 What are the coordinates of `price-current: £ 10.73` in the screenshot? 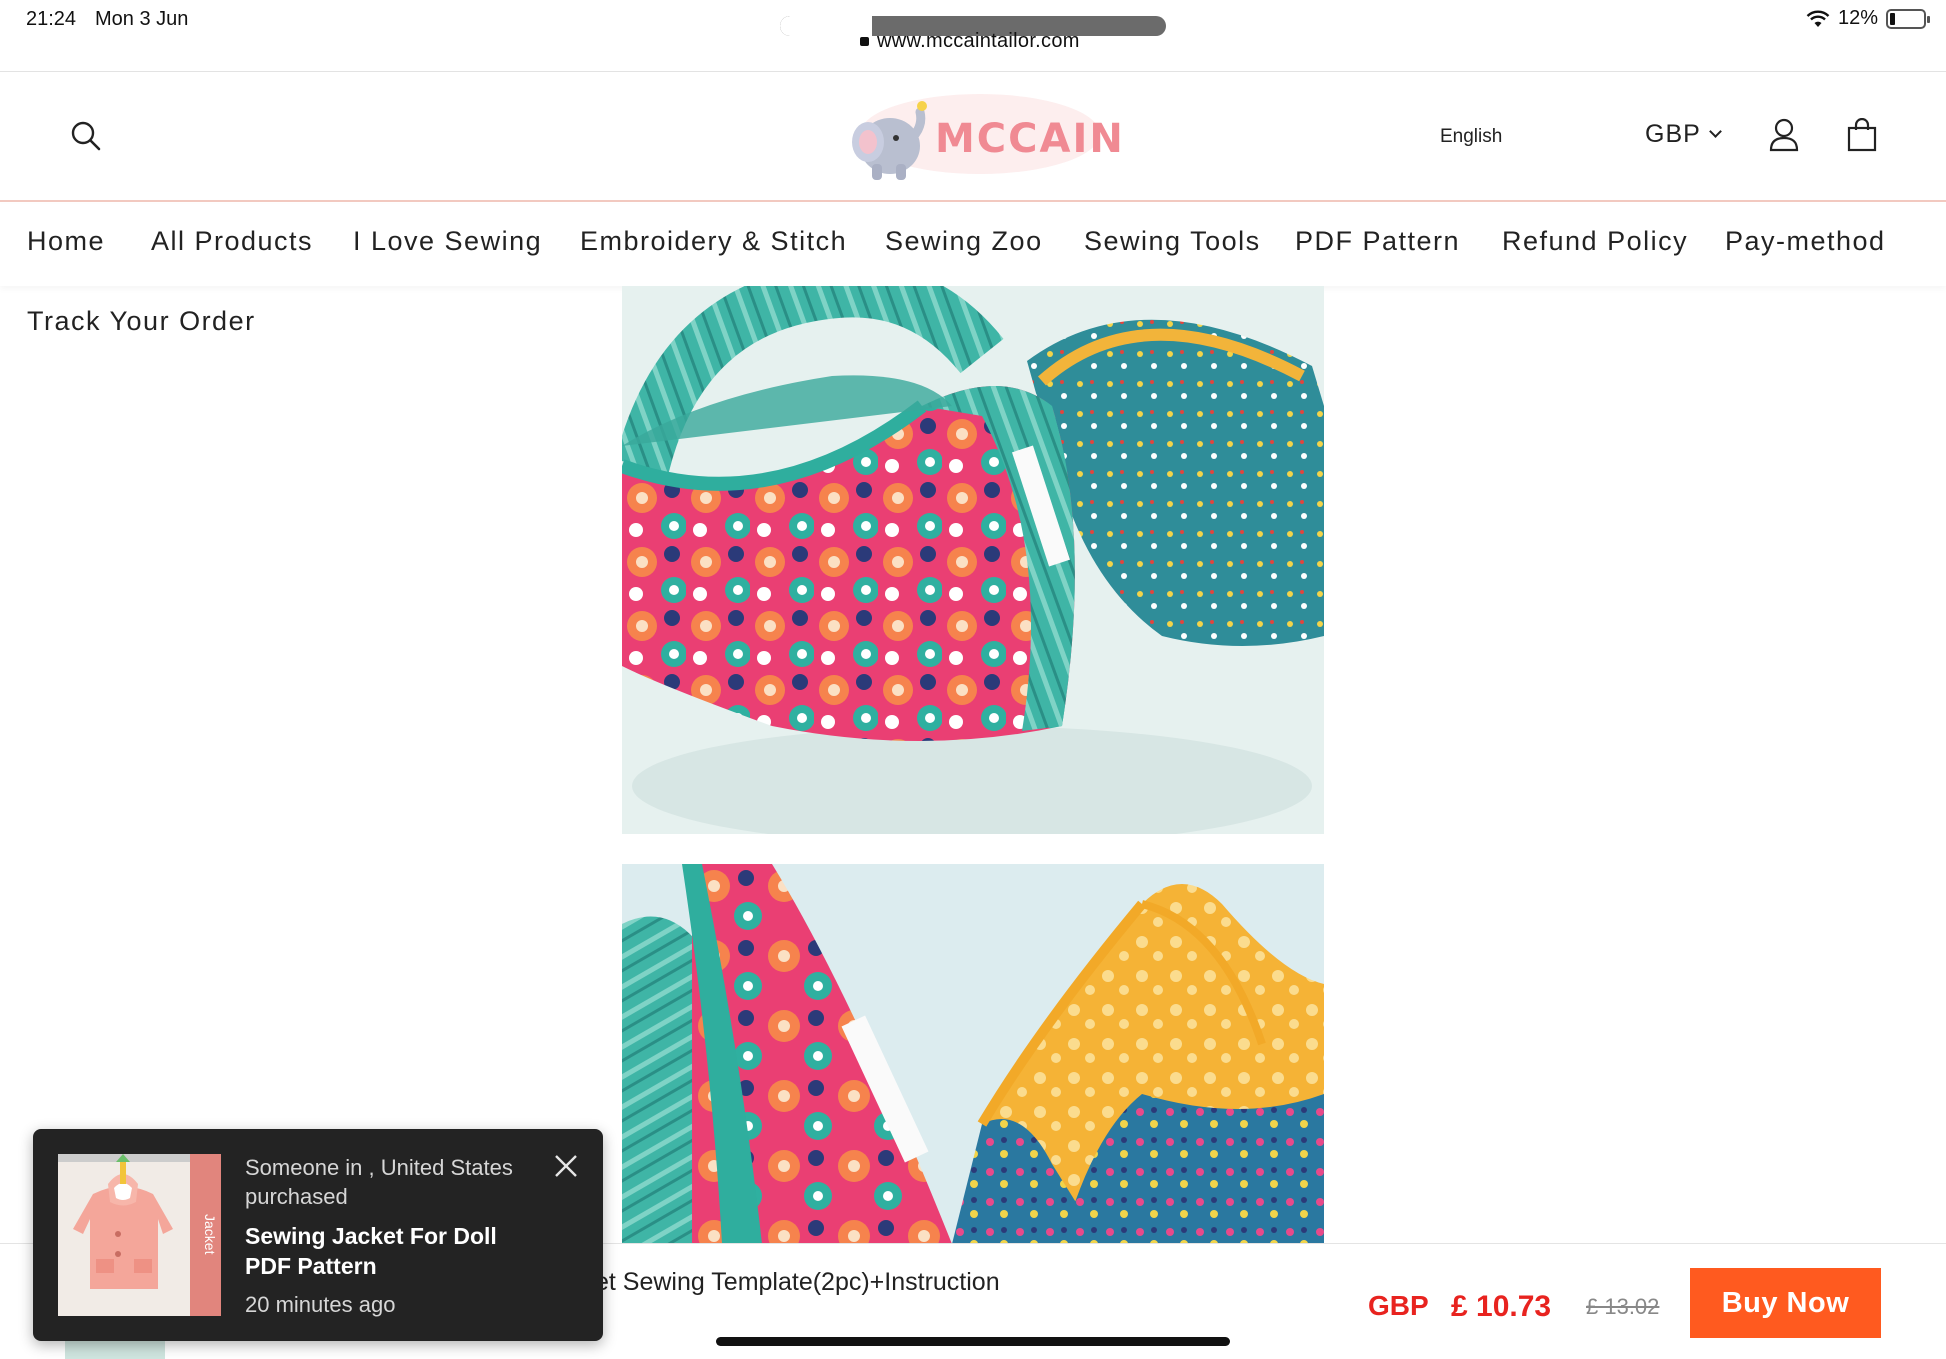 It's located at (1501, 1306).